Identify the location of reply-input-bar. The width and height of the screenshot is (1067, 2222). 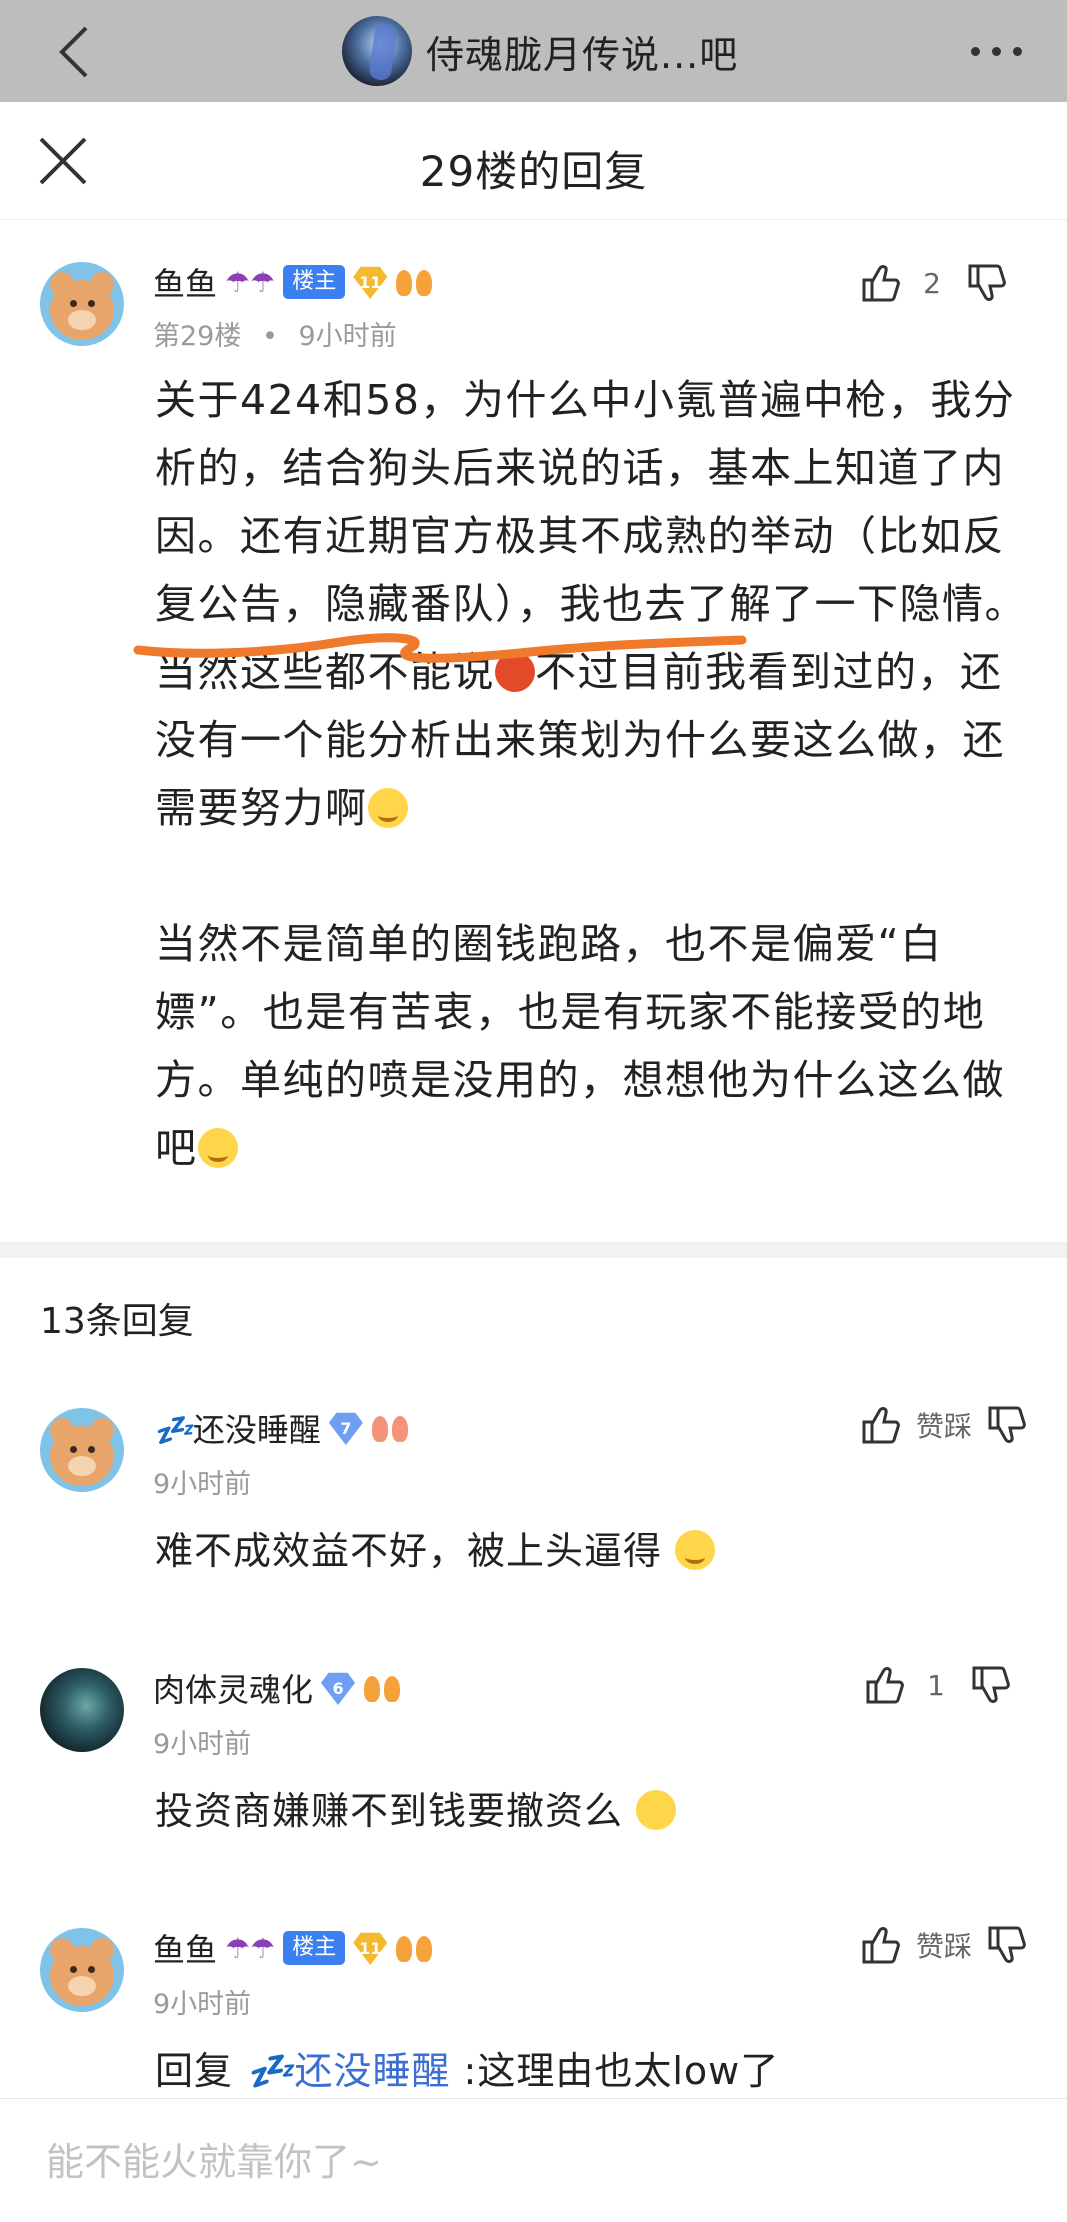
(533, 2160).